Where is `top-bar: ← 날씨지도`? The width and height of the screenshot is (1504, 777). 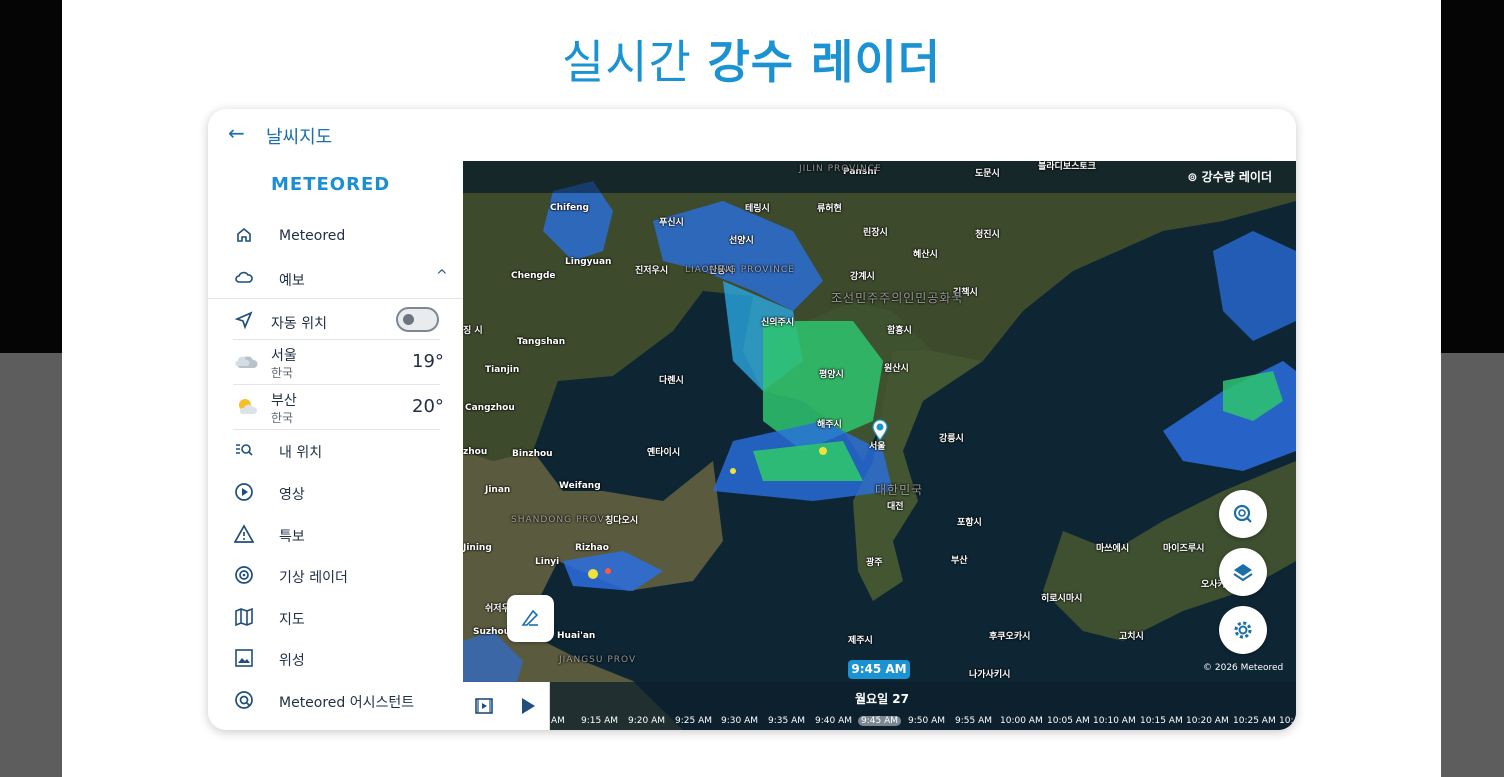 top-bar: ← 날씨지도 is located at coordinates (752, 135).